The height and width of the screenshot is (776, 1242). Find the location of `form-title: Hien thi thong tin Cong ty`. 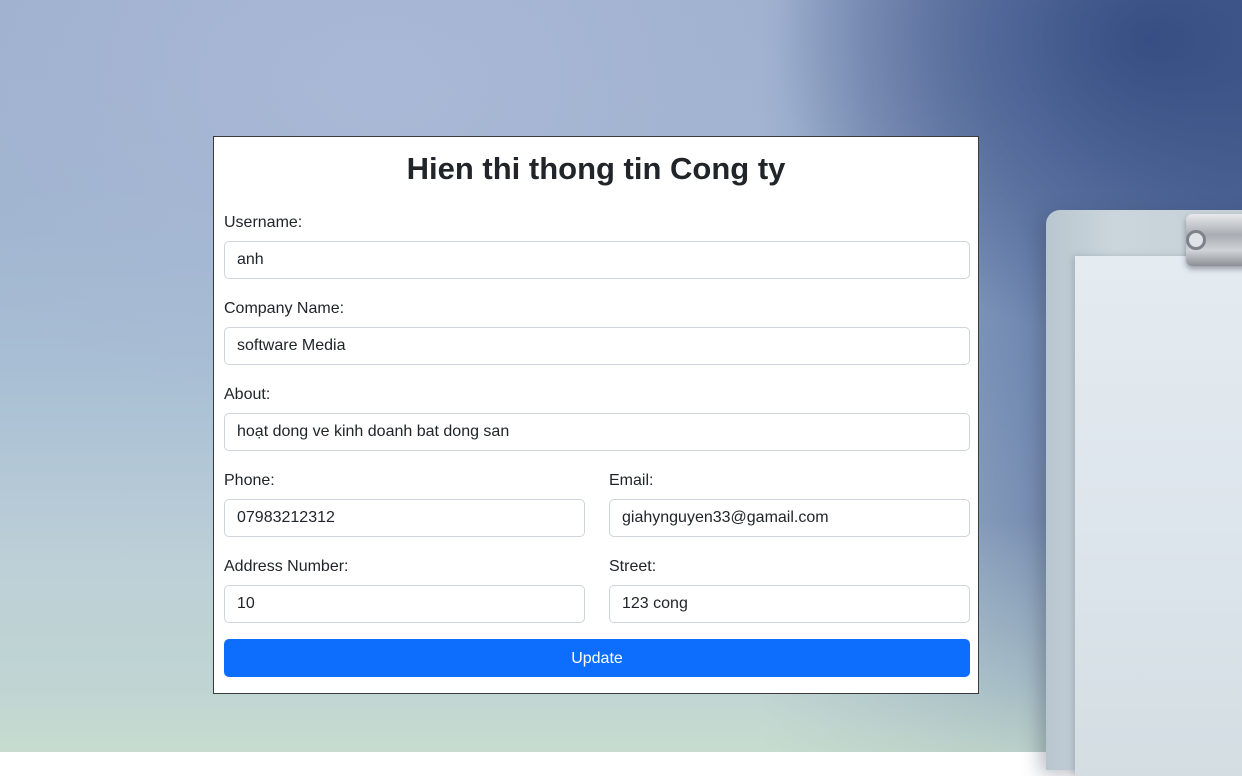

form-title: Hien thi thong tin Cong ty is located at coordinates (596, 168).